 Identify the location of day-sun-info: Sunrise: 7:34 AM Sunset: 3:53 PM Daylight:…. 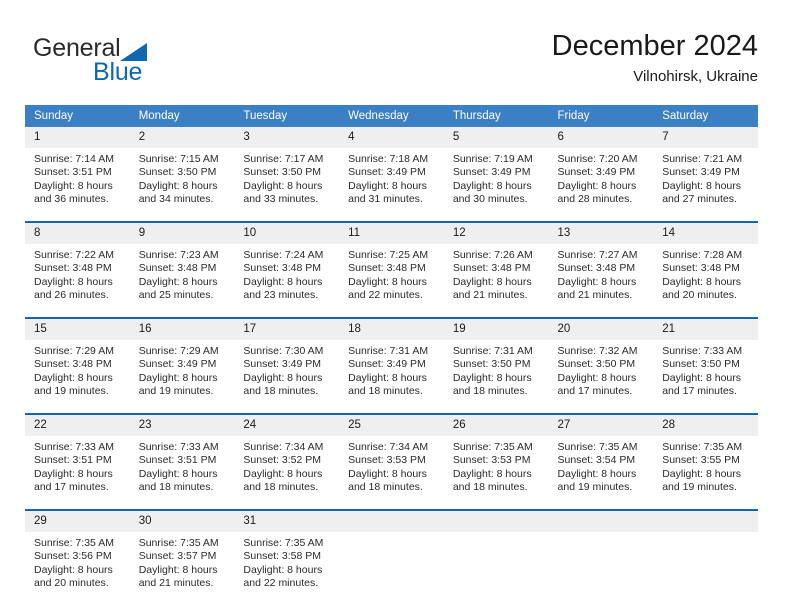
(391, 465).